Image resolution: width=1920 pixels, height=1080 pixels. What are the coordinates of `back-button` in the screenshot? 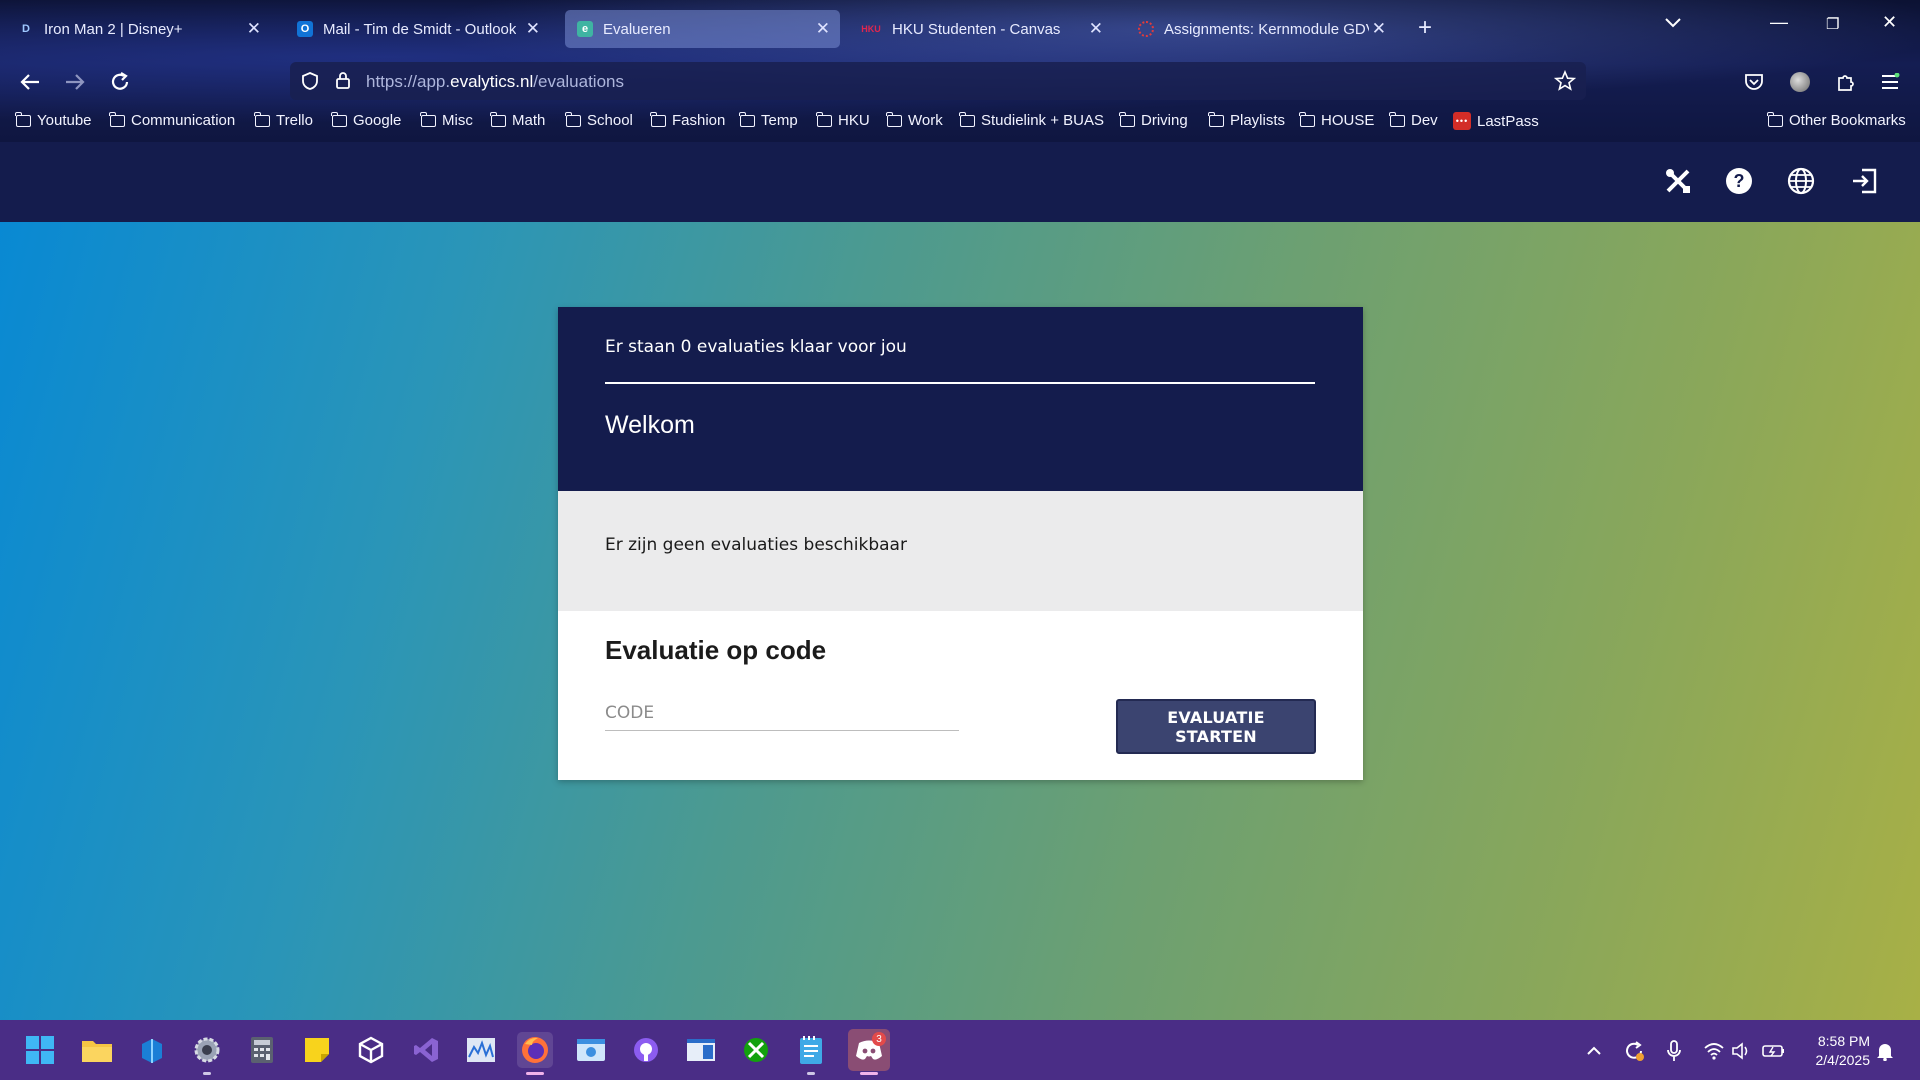 It's located at (30, 82).